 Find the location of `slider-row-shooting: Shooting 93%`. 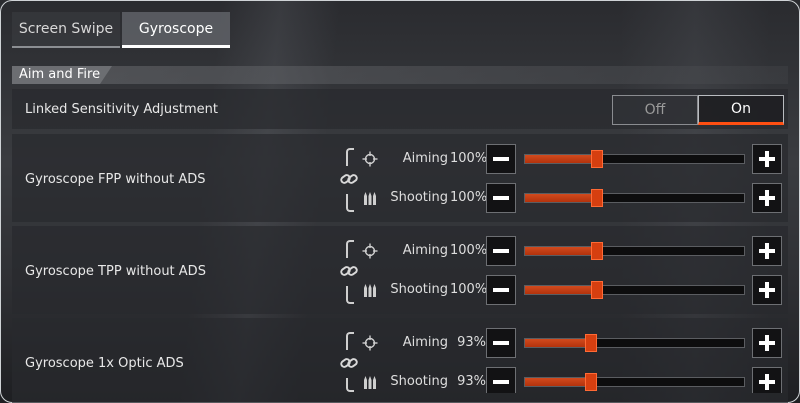

slider-row-shooting: Shooting 93% is located at coordinates (400, 380).